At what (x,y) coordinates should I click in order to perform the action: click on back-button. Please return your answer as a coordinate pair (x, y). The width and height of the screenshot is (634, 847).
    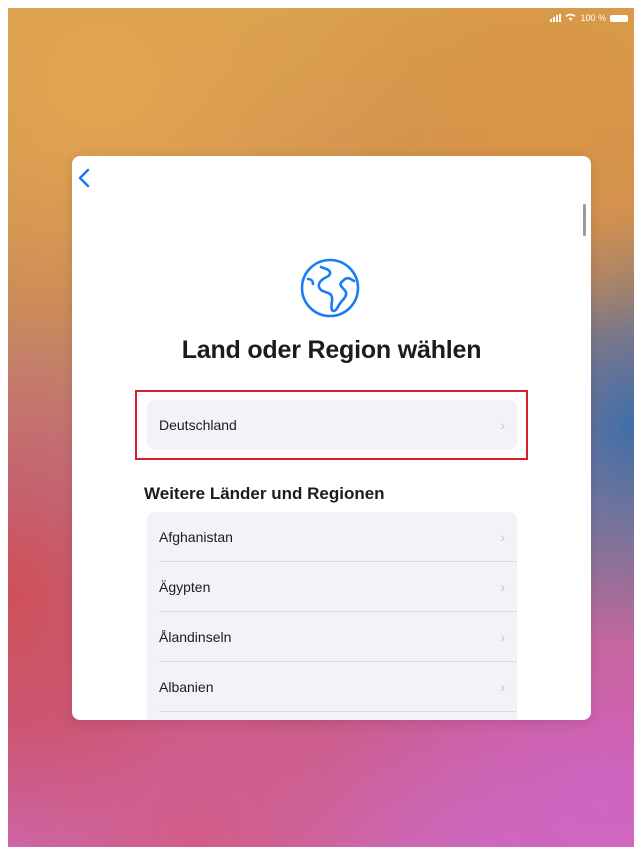
    Looking at the image, I should click on (88, 180).